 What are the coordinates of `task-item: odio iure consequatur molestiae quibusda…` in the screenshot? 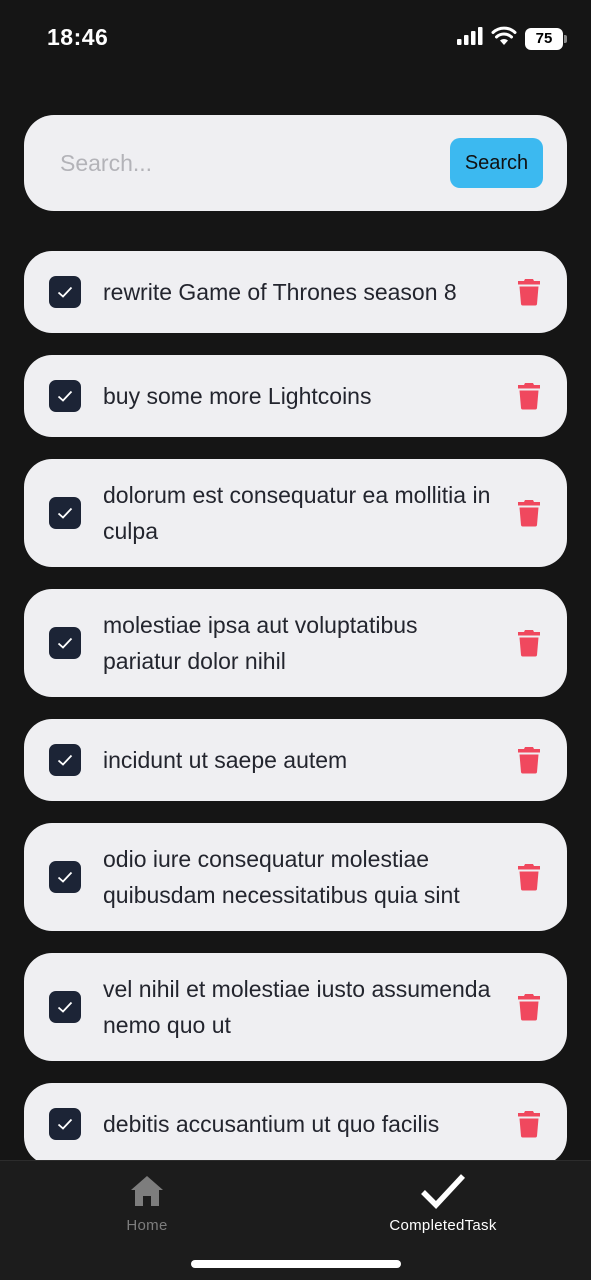 It's located at (295, 877).